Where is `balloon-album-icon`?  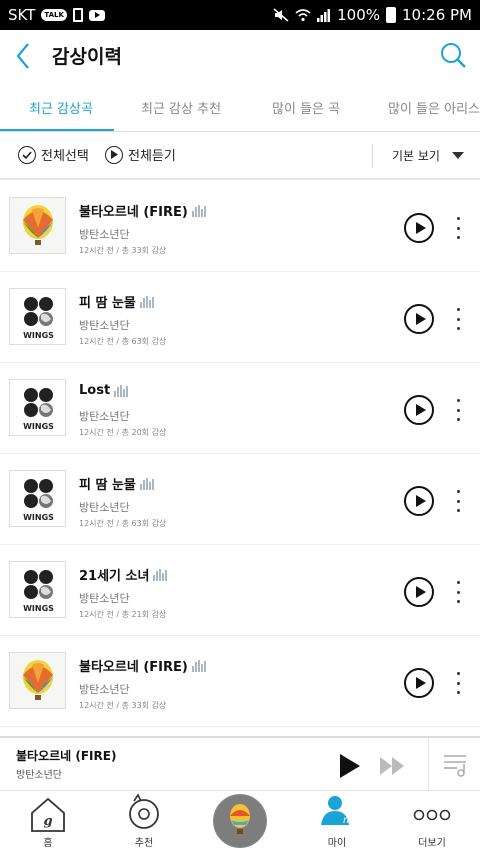
balloon-album-icon is located at coordinates (240, 821).